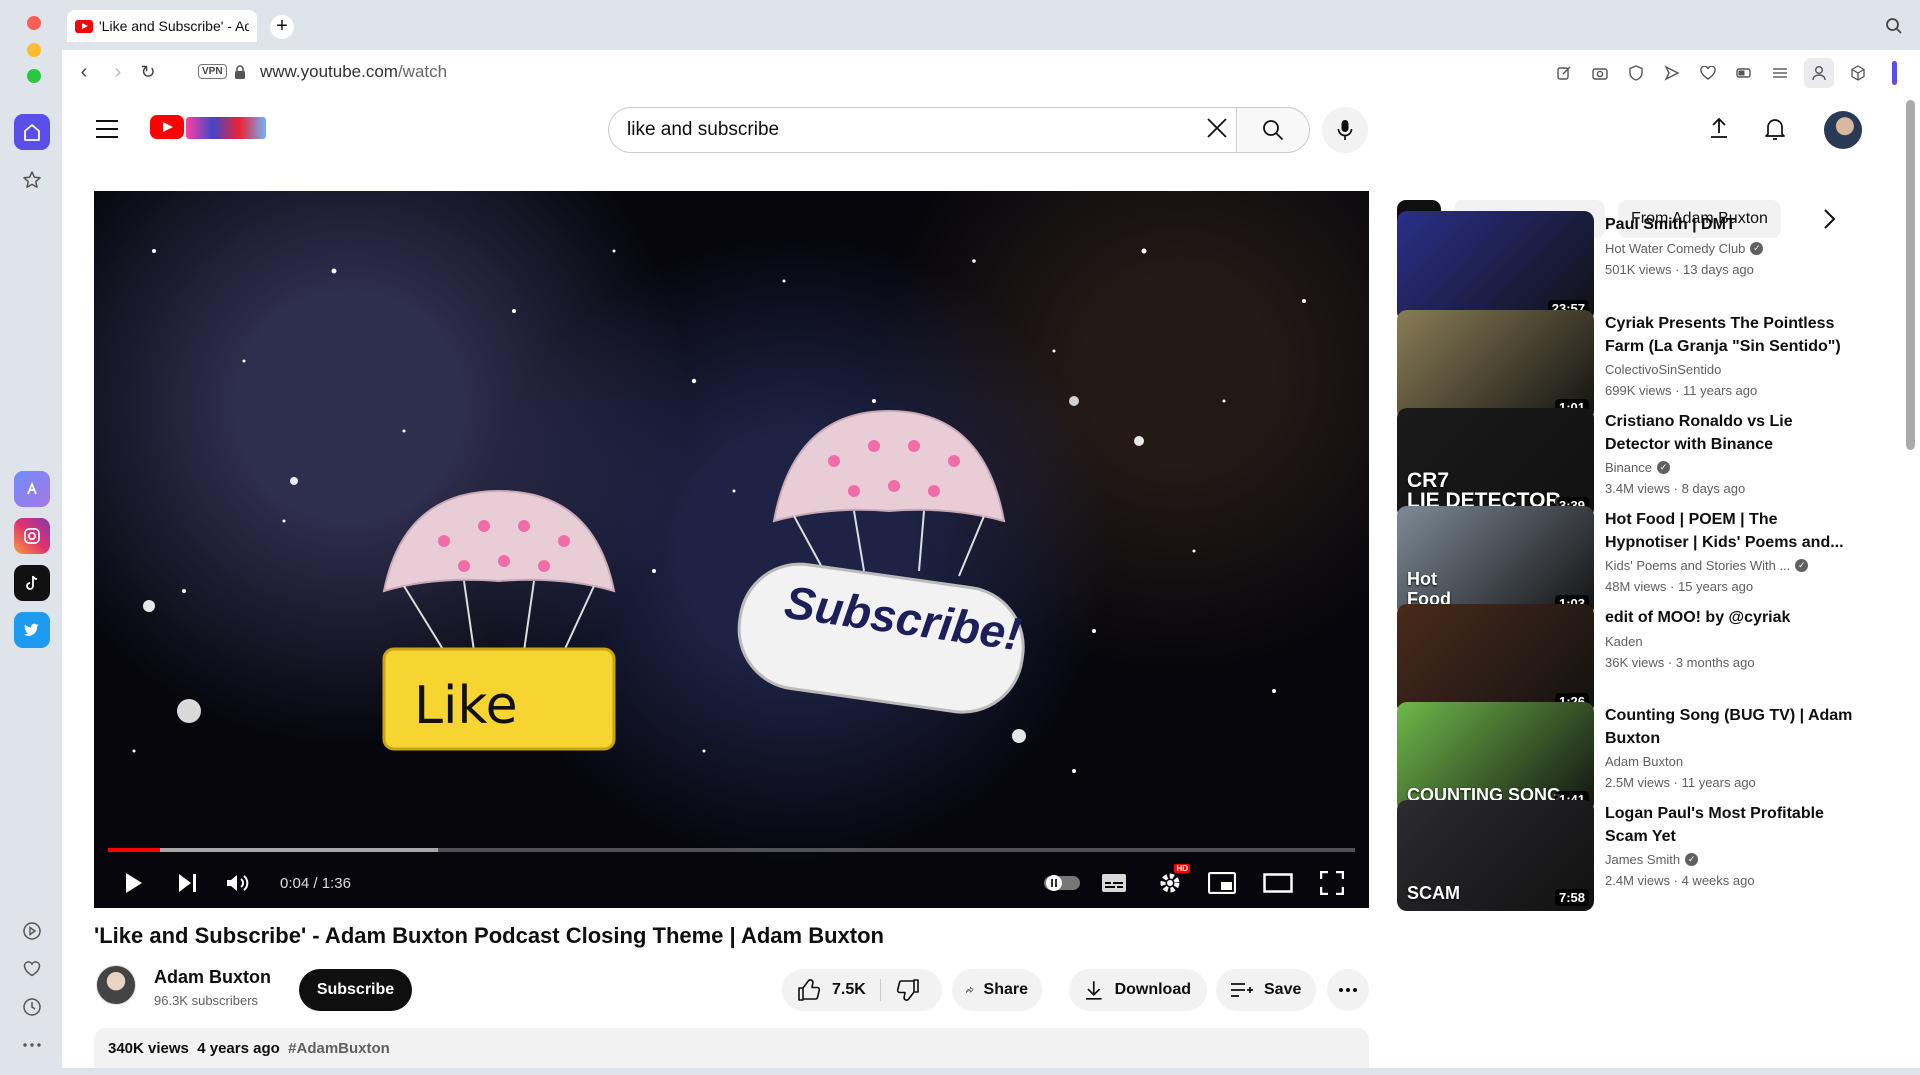 This screenshot has height=1075, width=1920. What do you see at coordinates (1652, 859) in the screenshot?
I see `related-video-channel: James Smith ✓` at bounding box center [1652, 859].